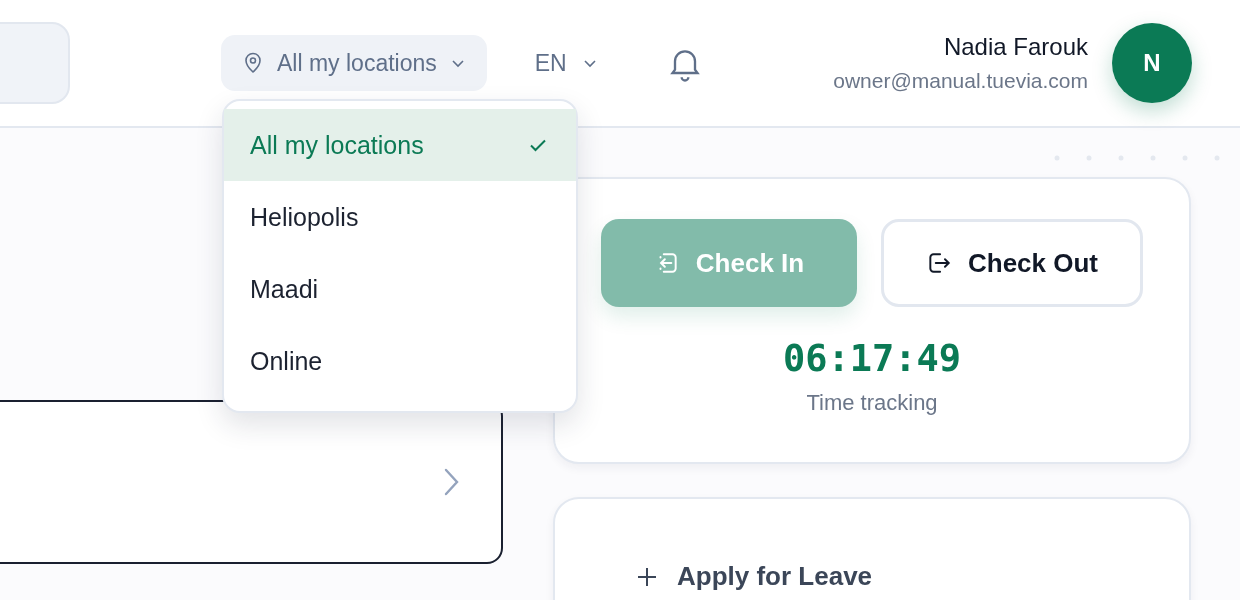 The width and height of the screenshot is (1240, 600). Describe the element at coordinates (872, 403) in the screenshot. I see `timer-label: Time tracking` at that location.